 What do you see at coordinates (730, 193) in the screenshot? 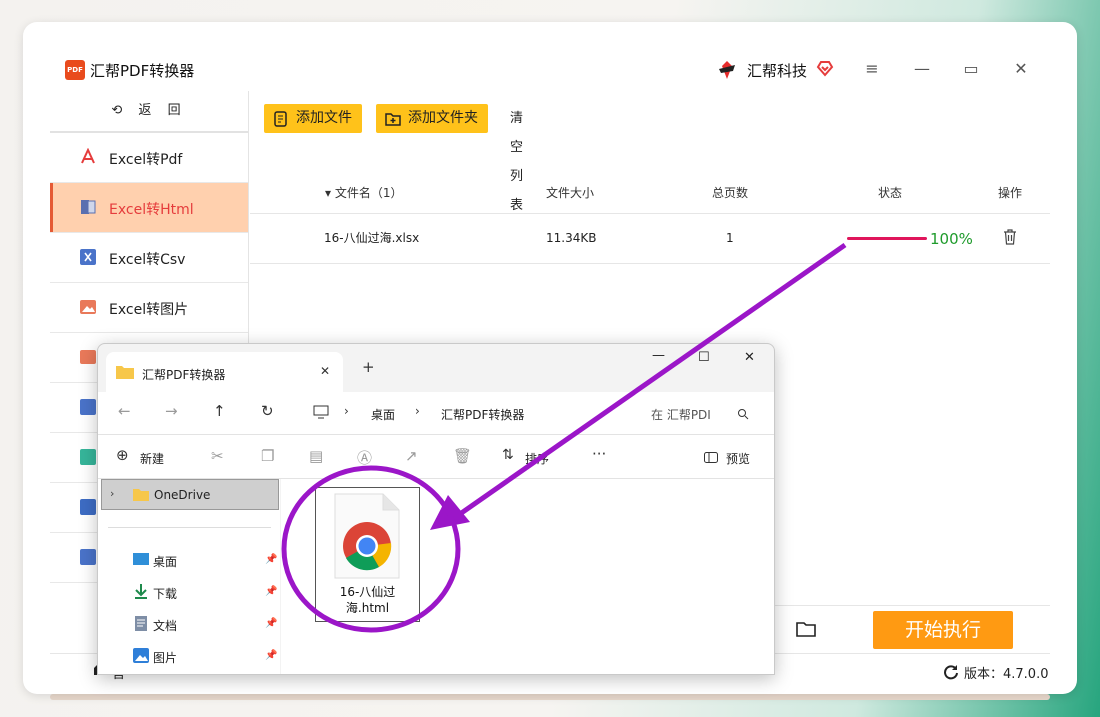
I see `col-pages: 总页数` at bounding box center [730, 193].